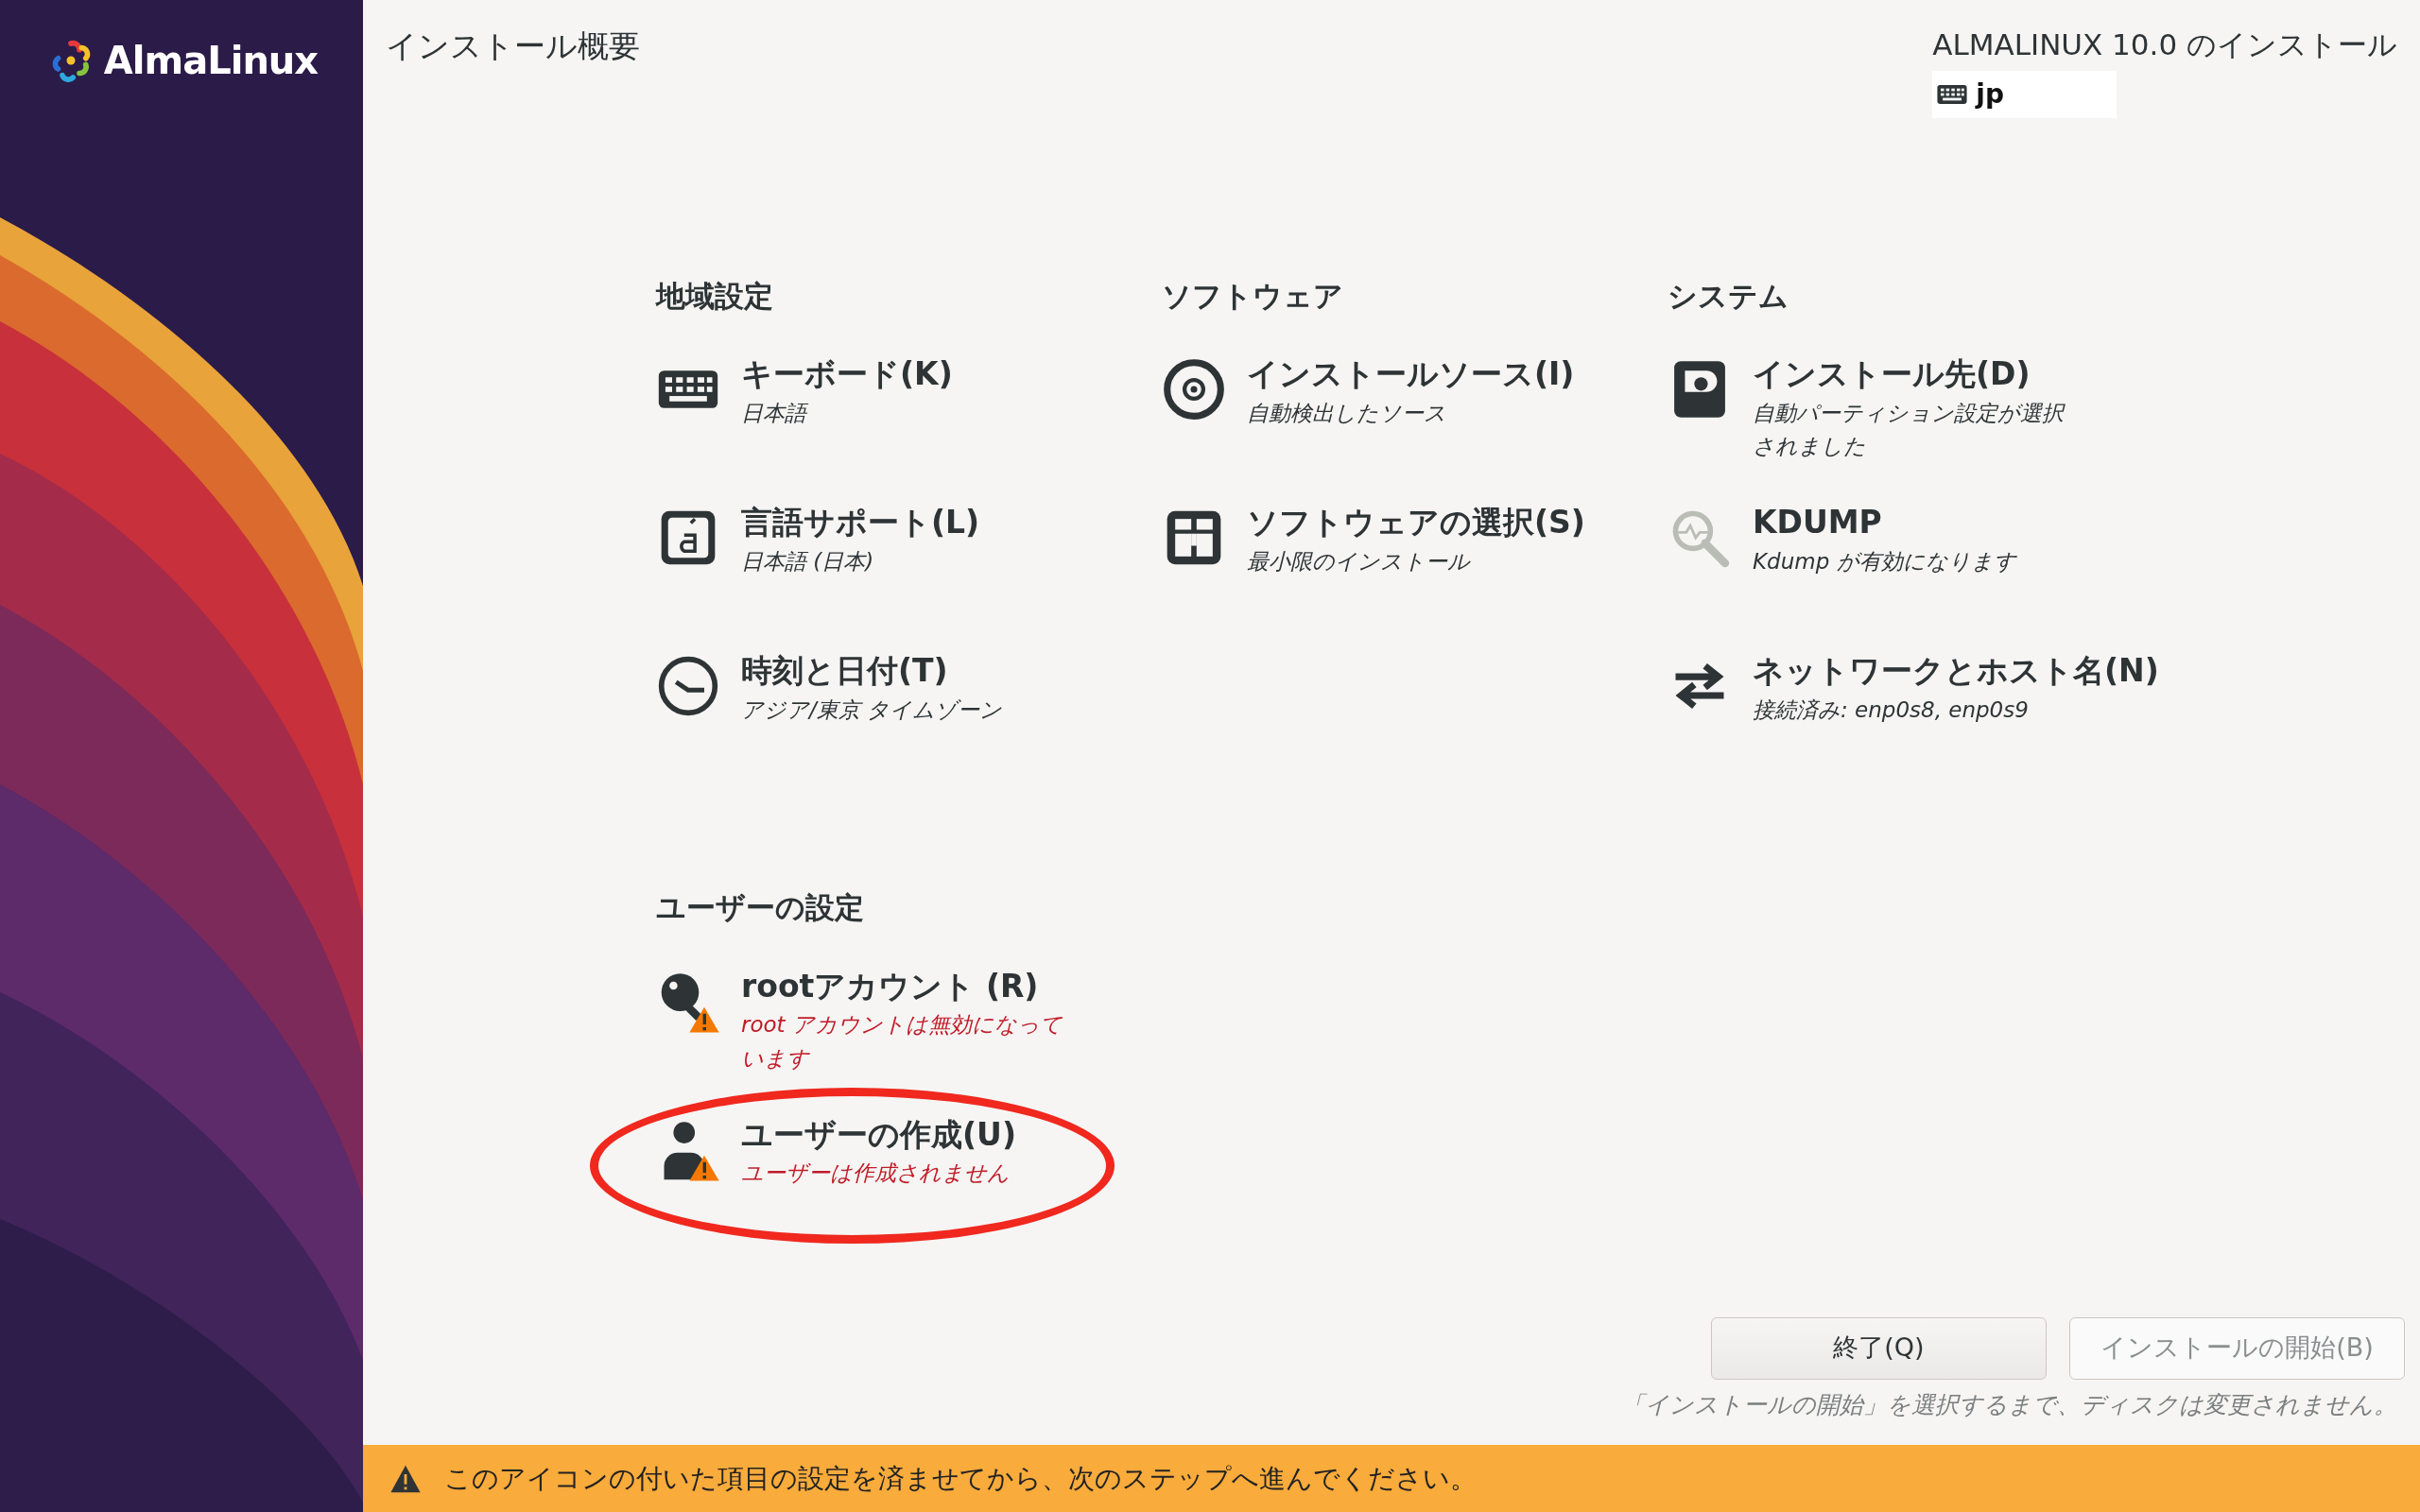 Image resolution: width=2420 pixels, height=1512 pixels. I want to click on spoke-title: キーボード(K), so click(847, 374).